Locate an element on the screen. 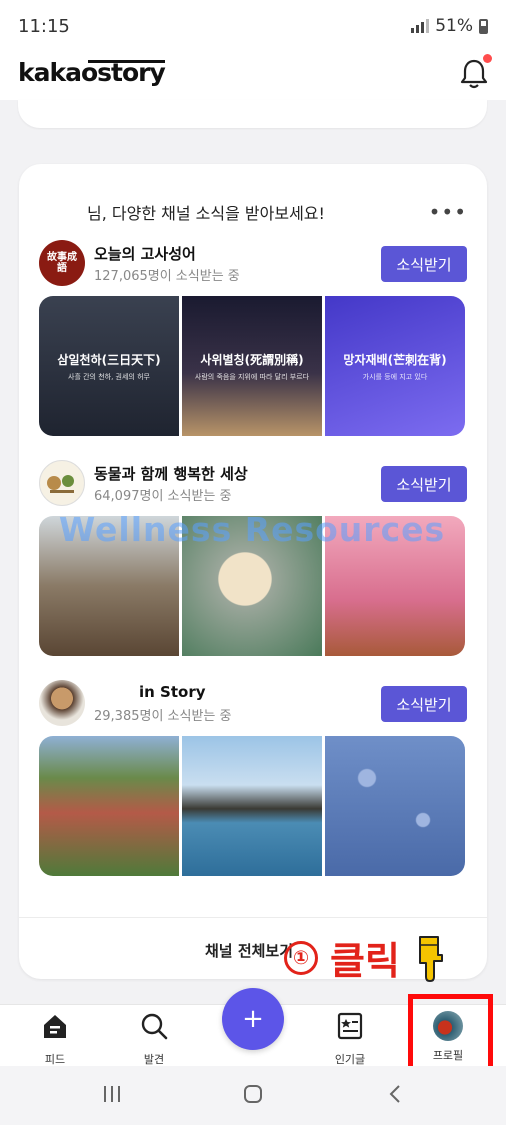 Image resolution: width=506 pixels, height=1125 pixels. thumbnail-title: 망자재배(芒刺在背) is located at coordinates (395, 359).